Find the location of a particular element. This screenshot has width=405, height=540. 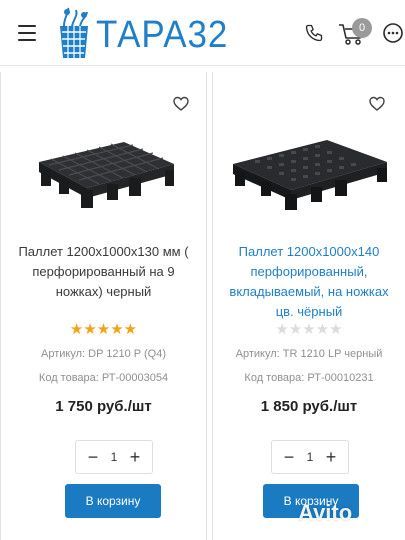

logo: ТАРА32 is located at coordinates (147, 35).